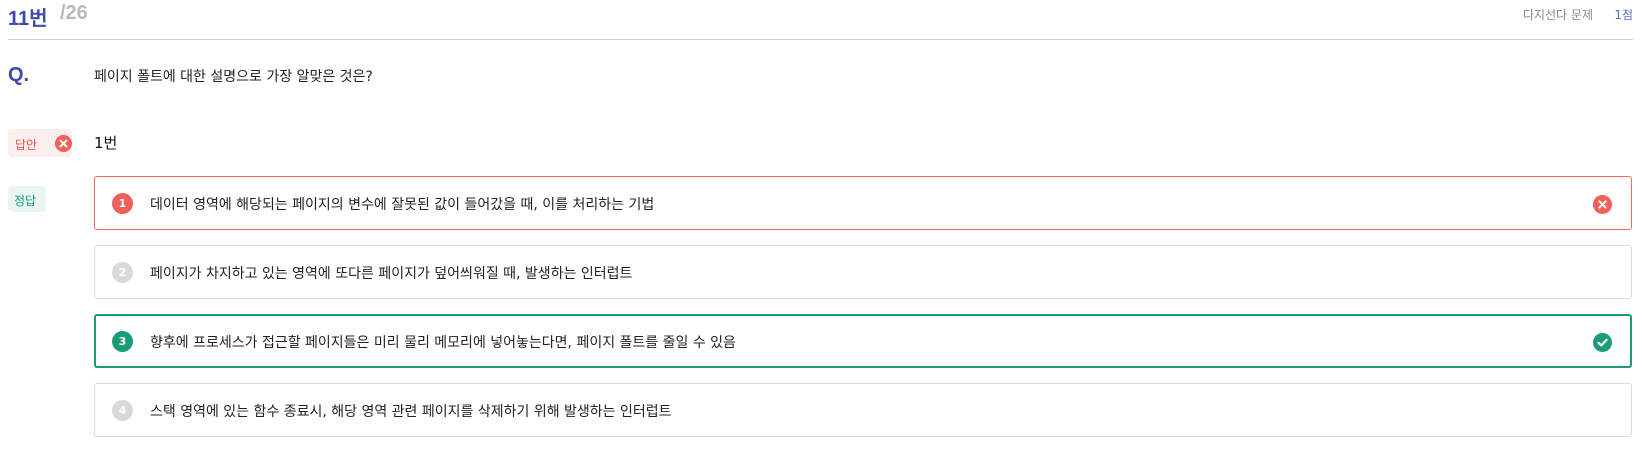 This screenshot has width=1642, height=466. Describe the element at coordinates (820, 20) in the screenshot. I see `question-header: 11번 /26 다지선다 문제 1점` at that location.